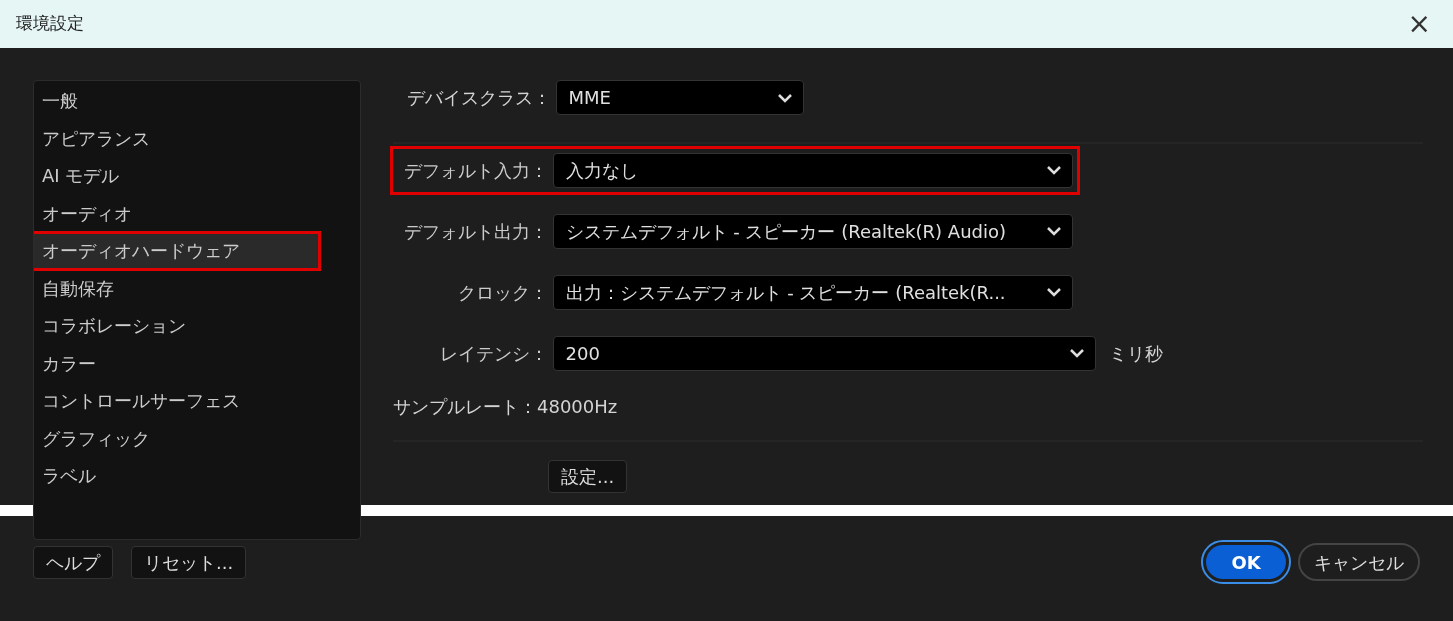 This screenshot has height=621, width=1453. I want to click on field-label: クロック：, so click(502, 292).